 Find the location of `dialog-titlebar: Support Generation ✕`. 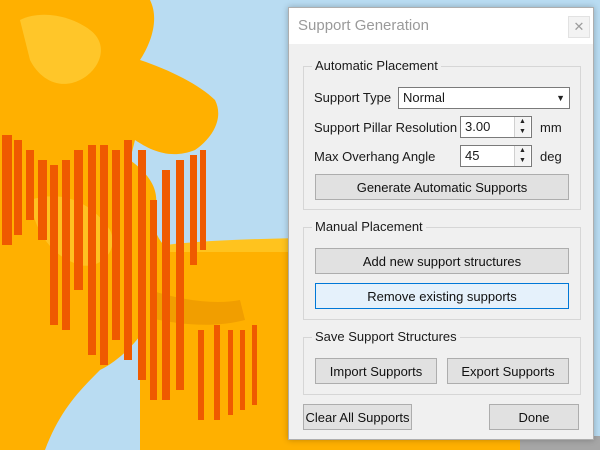

dialog-titlebar: Support Generation ✕ is located at coordinates (441, 26).